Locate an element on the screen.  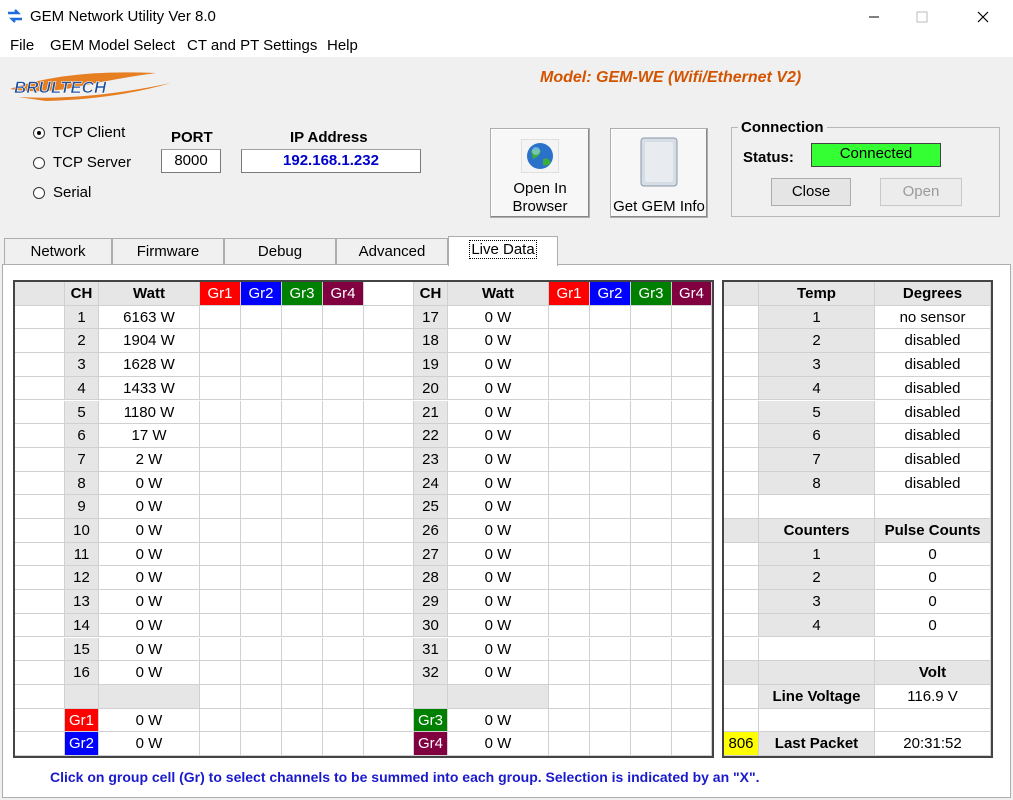
tab-debug: Debug is located at coordinates (280, 251).